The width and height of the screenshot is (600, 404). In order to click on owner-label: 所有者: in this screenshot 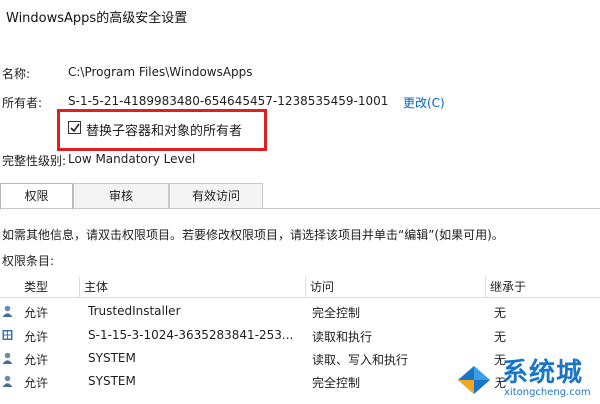, I will do `click(22, 103)`.